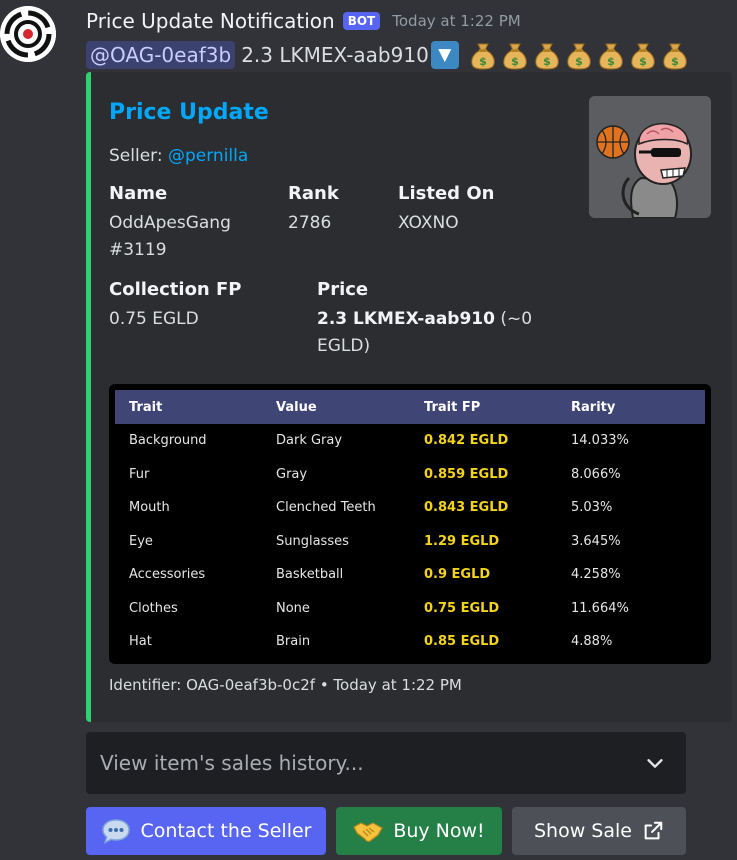  Describe the element at coordinates (309, 441) in the screenshot. I see `trait-value: Dark Gray` at that location.